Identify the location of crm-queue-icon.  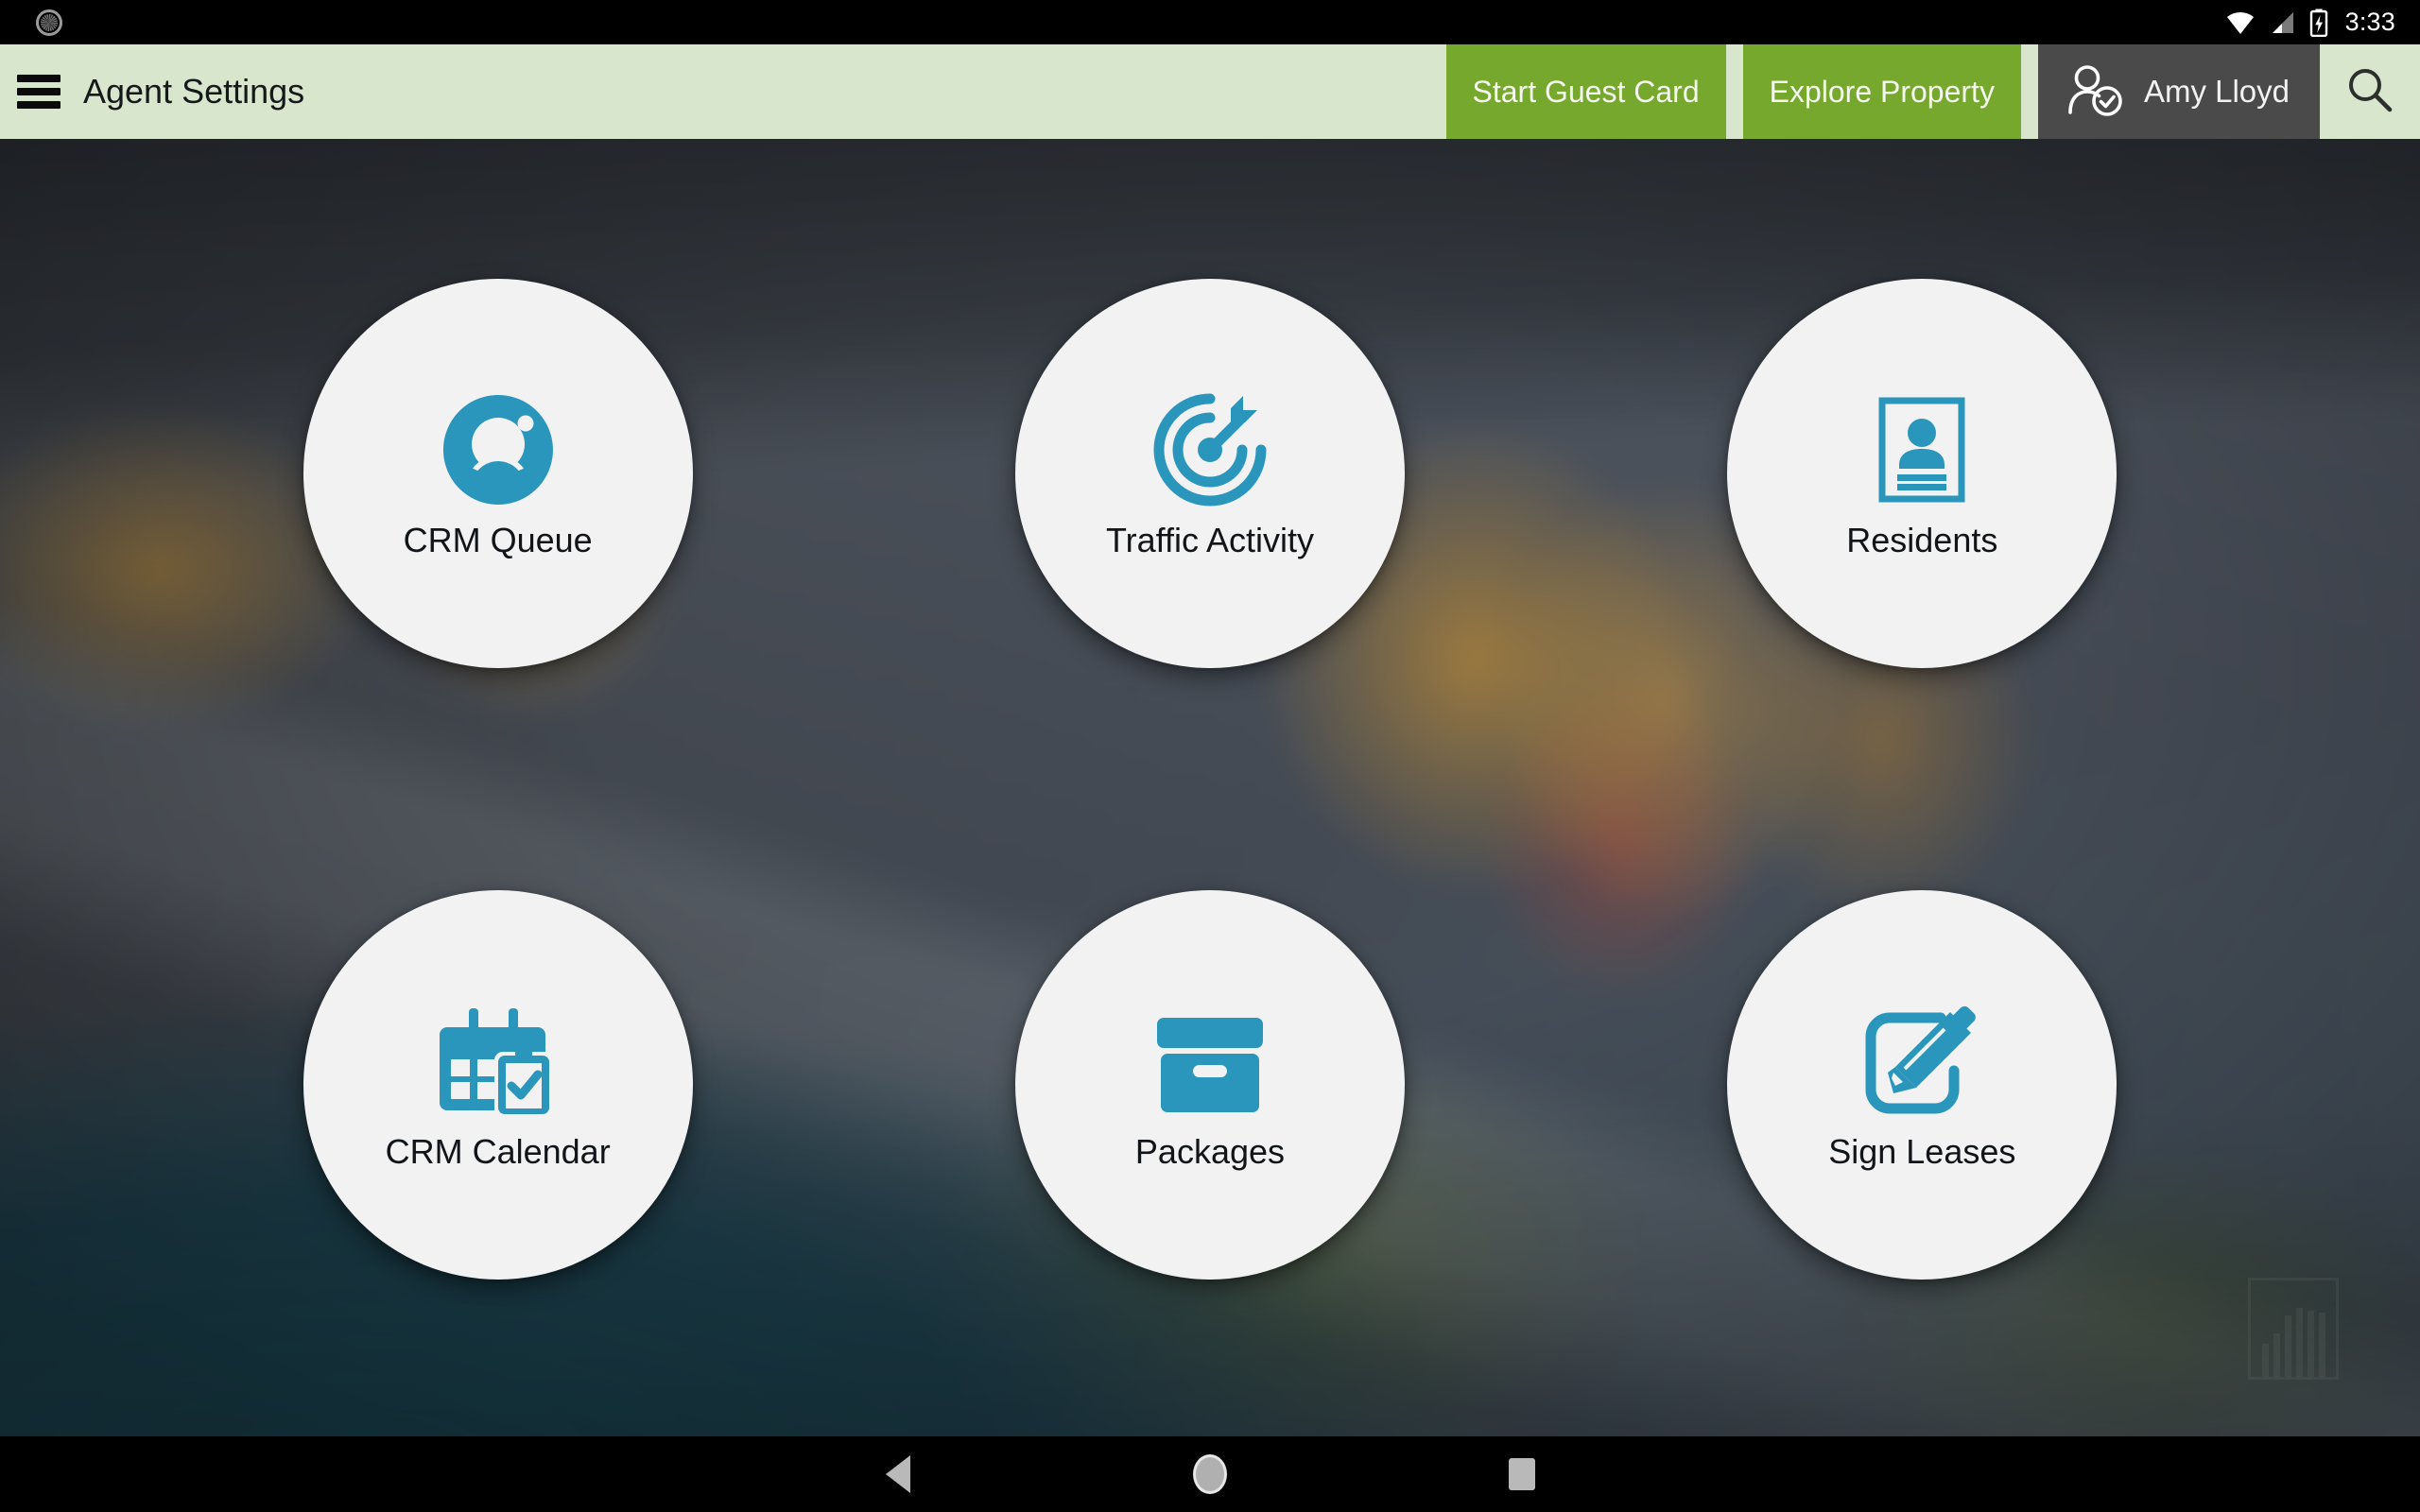
(498, 449).